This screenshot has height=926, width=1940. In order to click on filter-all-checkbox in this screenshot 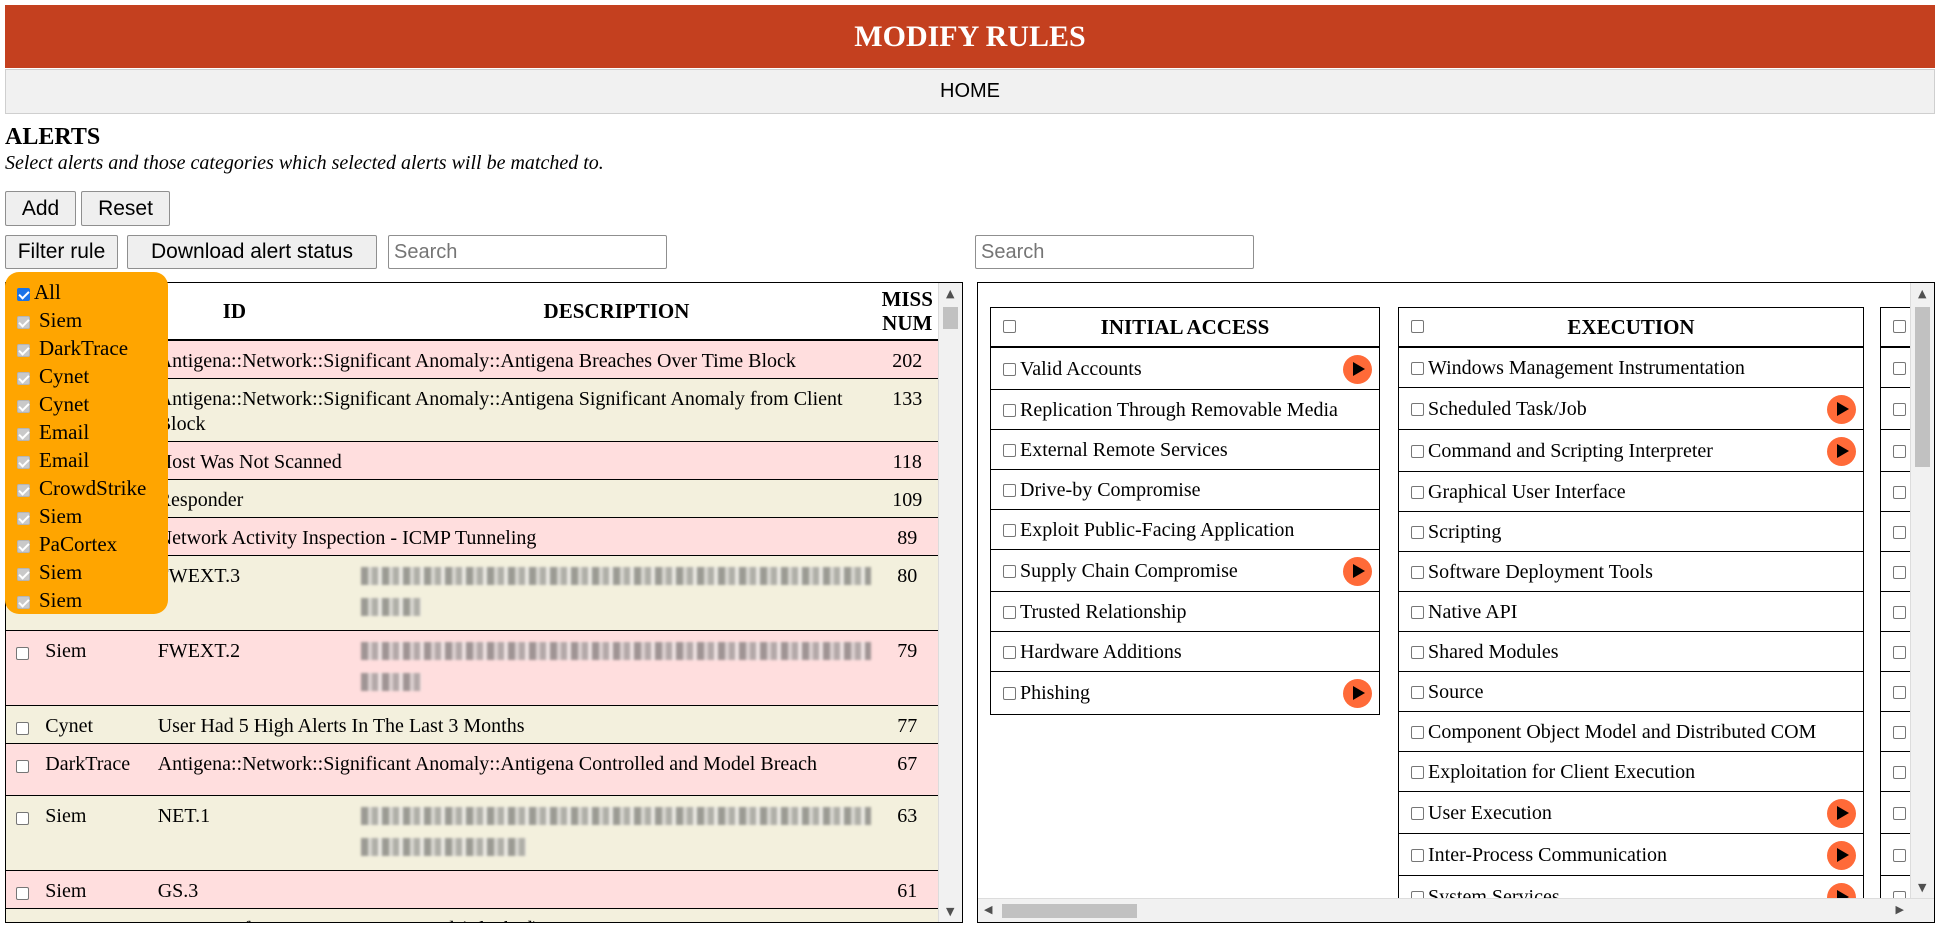, I will do `click(23, 294)`.